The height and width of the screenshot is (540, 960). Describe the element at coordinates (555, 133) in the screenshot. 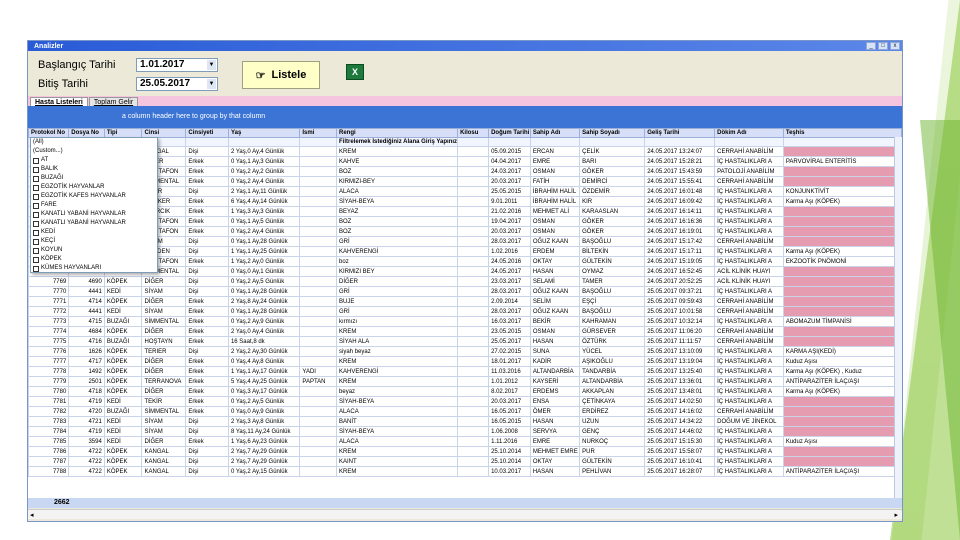

I see `column-header: Sahip Adı` at that location.